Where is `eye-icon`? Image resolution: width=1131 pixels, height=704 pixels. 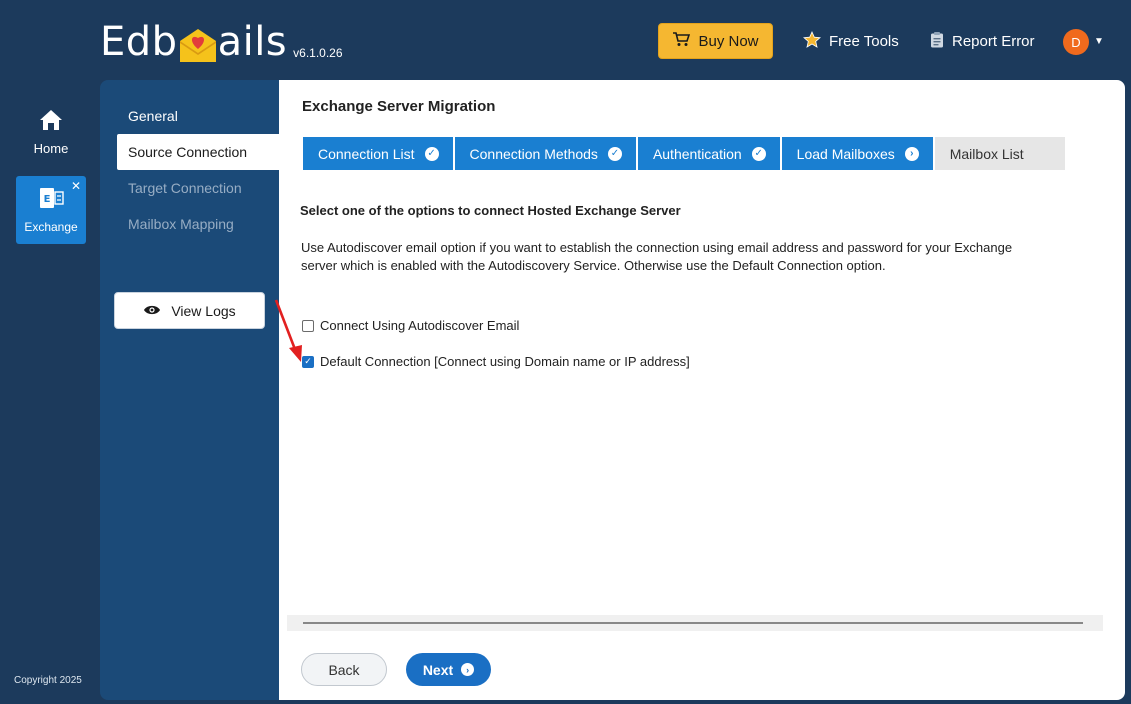 eye-icon is located at coordinates (152, 311).